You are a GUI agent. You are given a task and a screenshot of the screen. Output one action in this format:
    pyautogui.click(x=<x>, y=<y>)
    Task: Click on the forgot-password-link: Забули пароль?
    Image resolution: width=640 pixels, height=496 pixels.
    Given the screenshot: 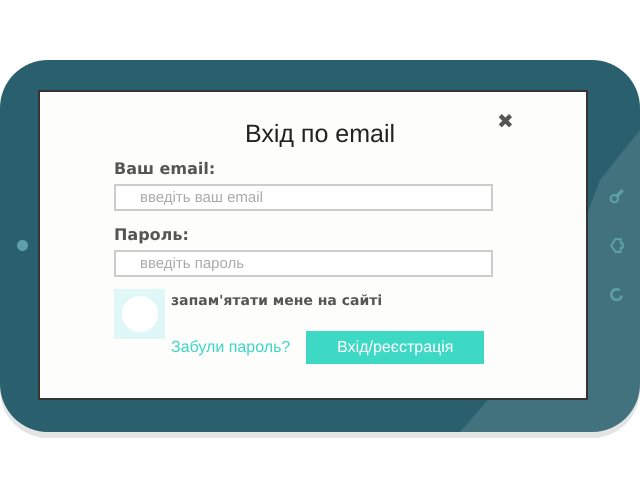 What is the action you would take?
    pyautogui.click(x=230, y=347)
    